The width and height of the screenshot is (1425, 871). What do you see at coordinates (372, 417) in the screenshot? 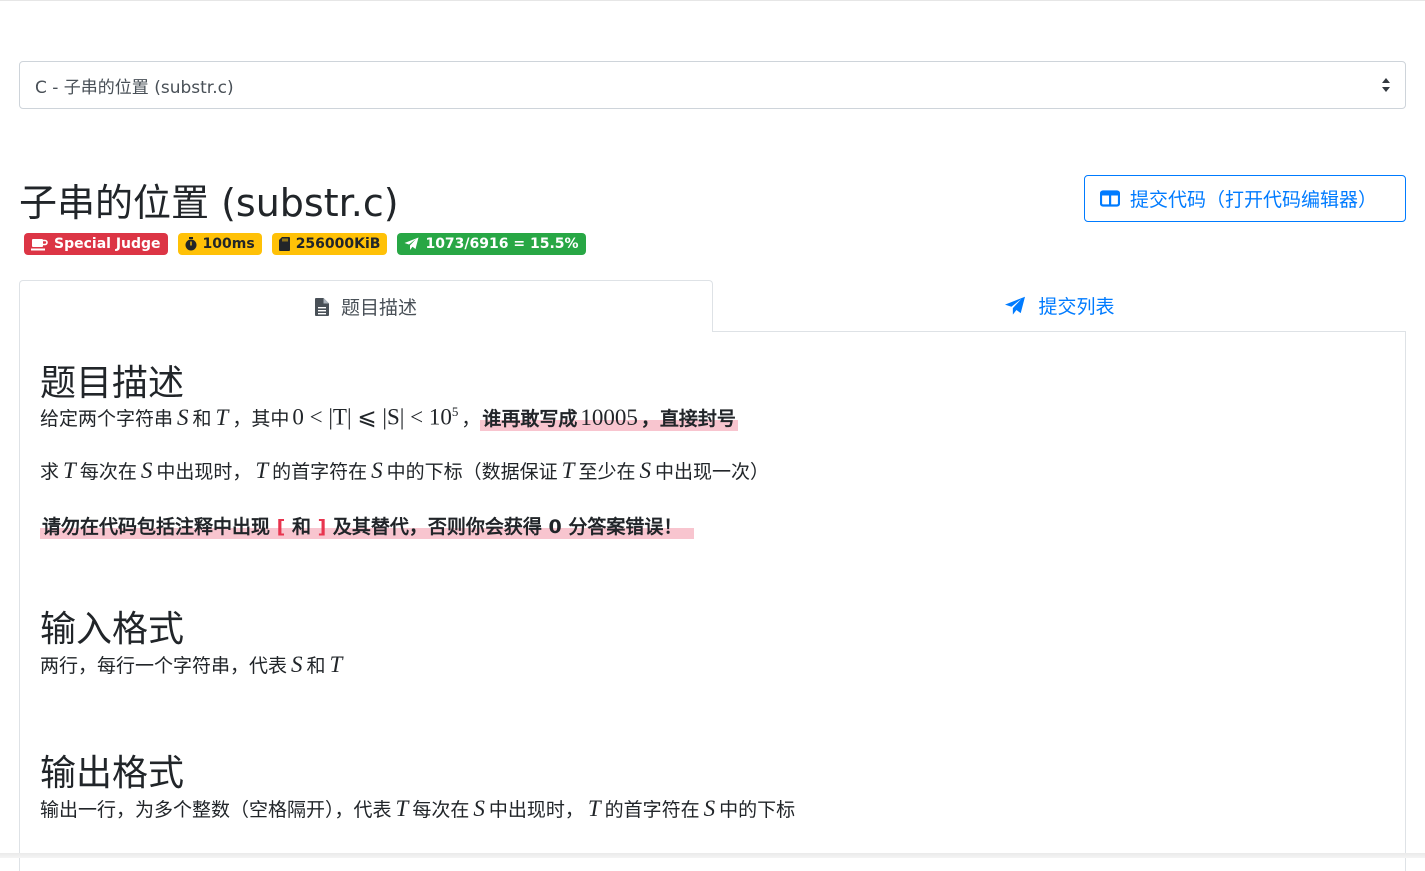
I see `formula-text: 0 < |T| ⩽ |S| < 10` at bounding box center [372, 417].